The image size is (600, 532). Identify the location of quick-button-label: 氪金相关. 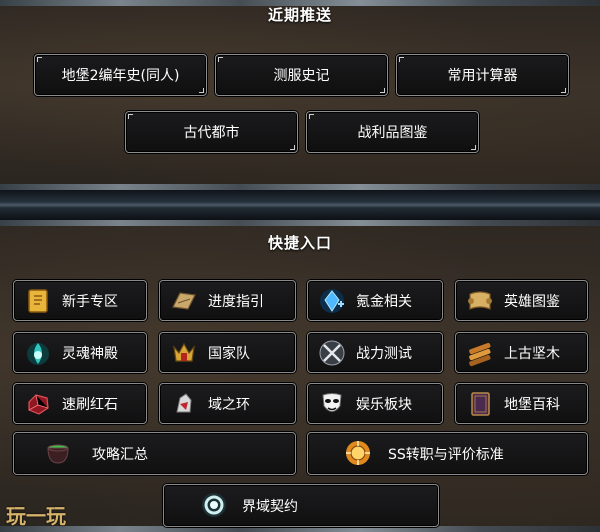
(384, 301).